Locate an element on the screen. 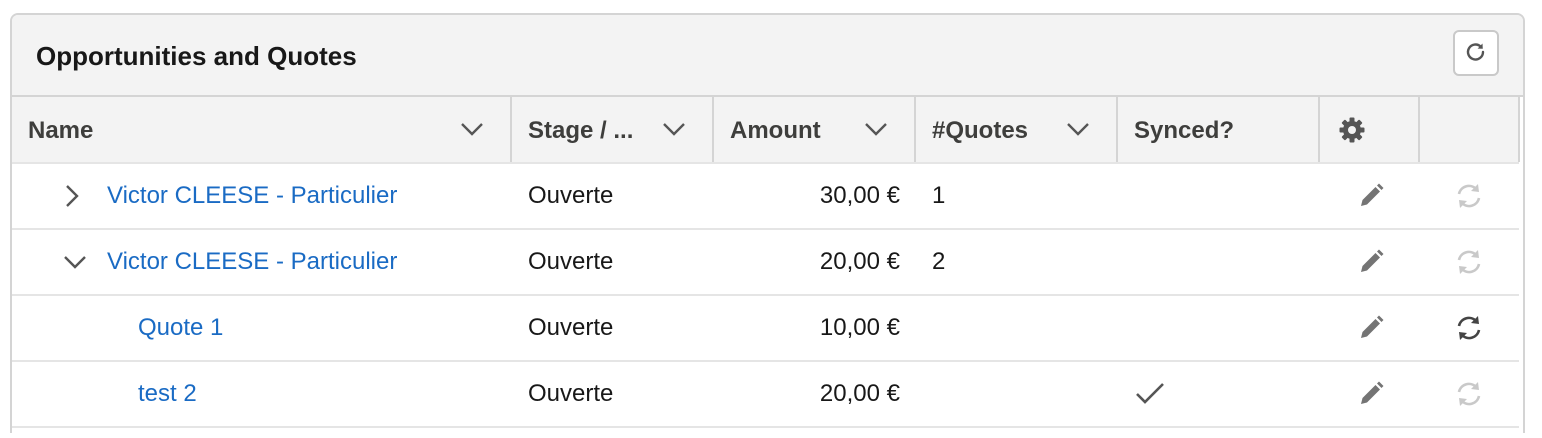 This screenshot has width=1542, height=438. table-row: test 2 Ouverte 20,00 € is located at coordinates (765, 395).